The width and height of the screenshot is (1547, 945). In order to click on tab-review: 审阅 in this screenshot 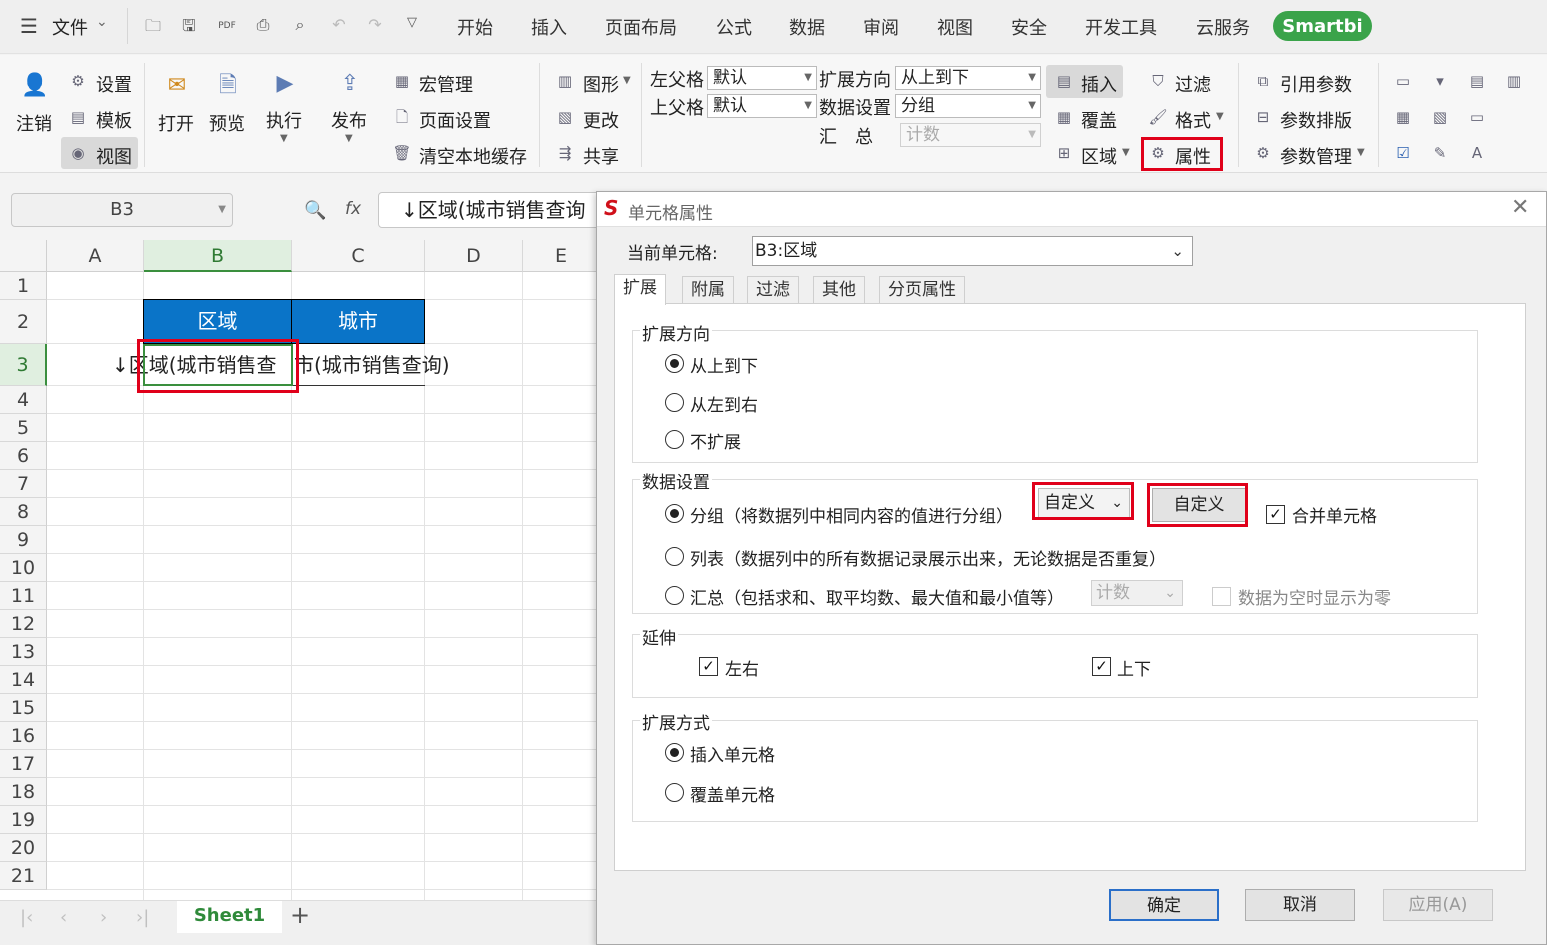, I will do `click(881, 27)`.